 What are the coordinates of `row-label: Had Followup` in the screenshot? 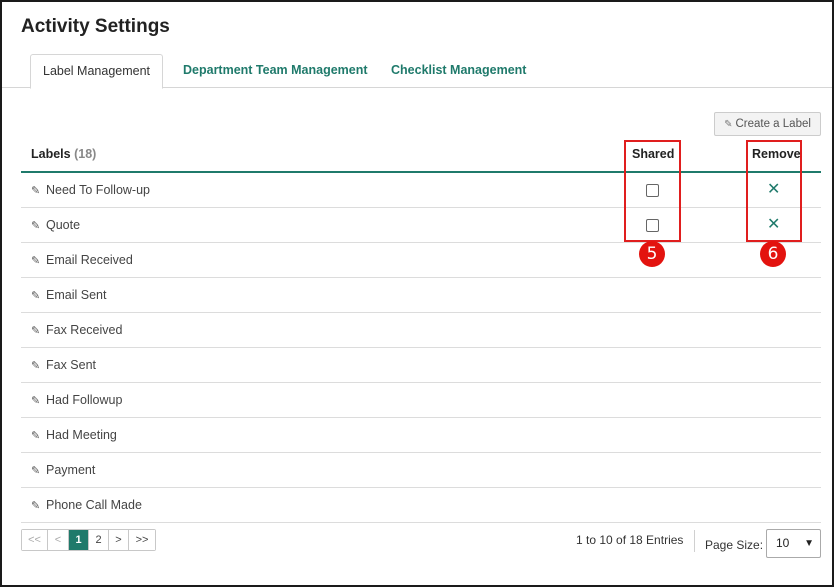 It's located at (84, 400).